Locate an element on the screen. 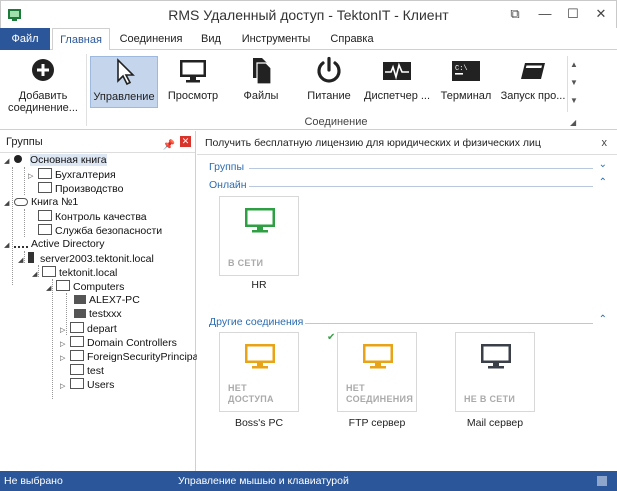 The height and width of the screenshot is (491, 617). card-name: HR is located at coordinates (259, 285).